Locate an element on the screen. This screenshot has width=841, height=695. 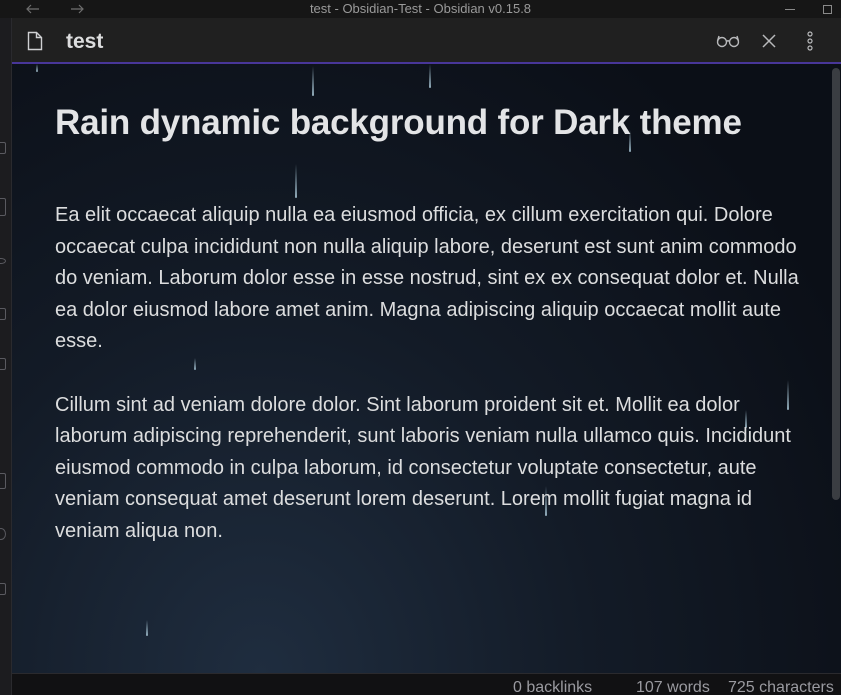
reading-glasses-icon is located at coordinates (728, 41).